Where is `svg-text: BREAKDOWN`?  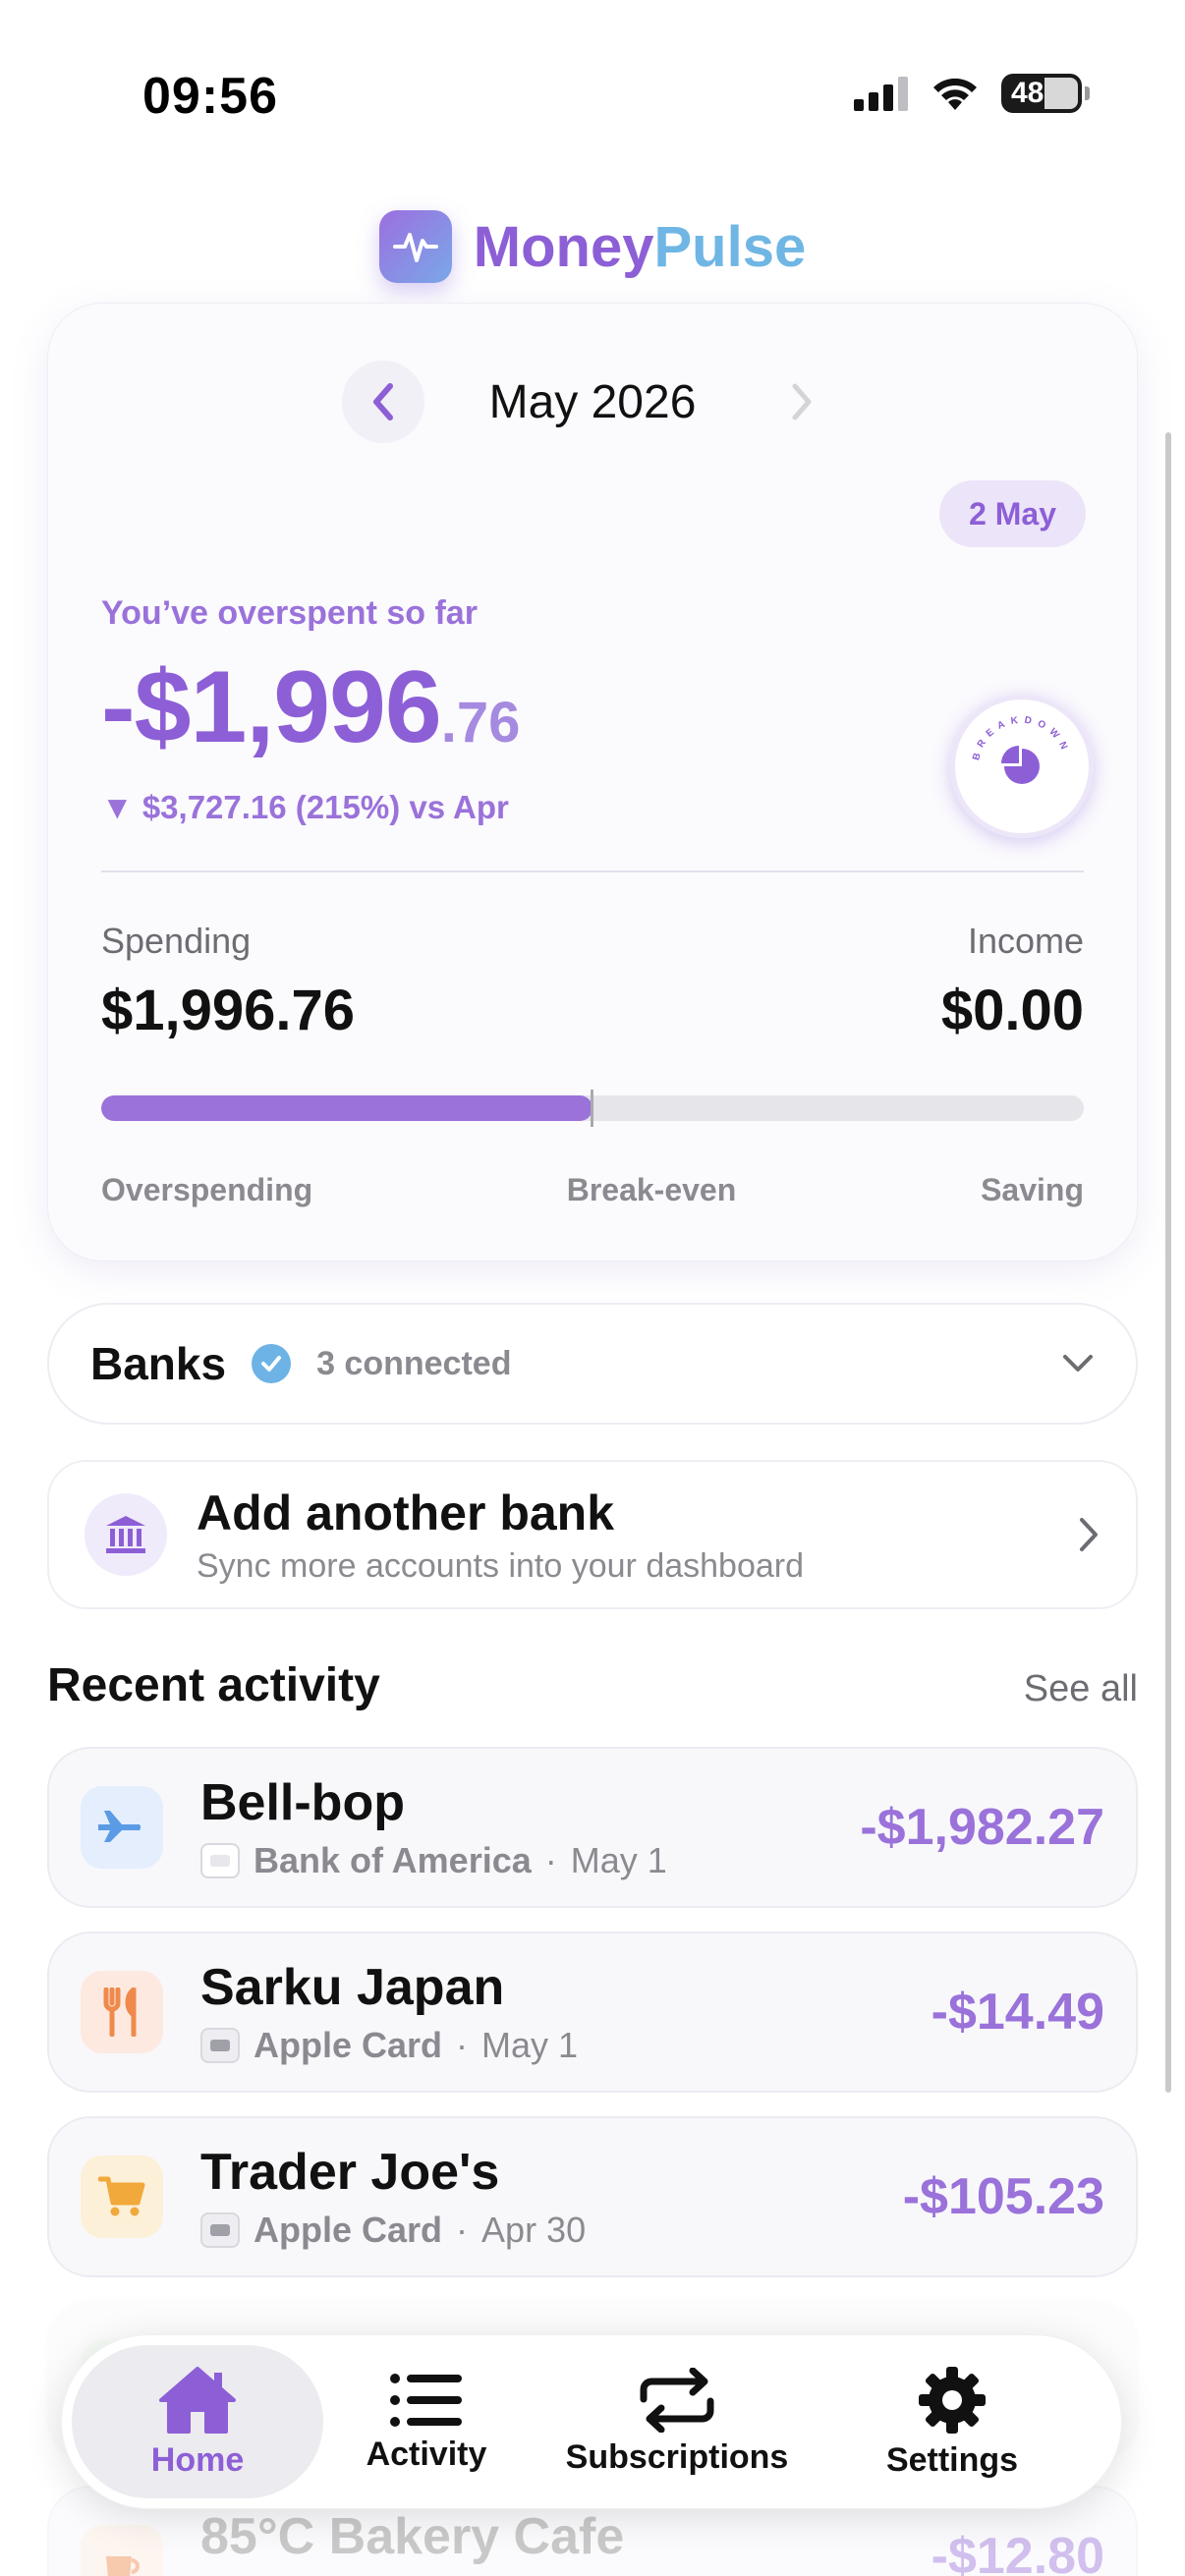
svg-text: BREAKDOWN is located at coordinates (1021, 738).